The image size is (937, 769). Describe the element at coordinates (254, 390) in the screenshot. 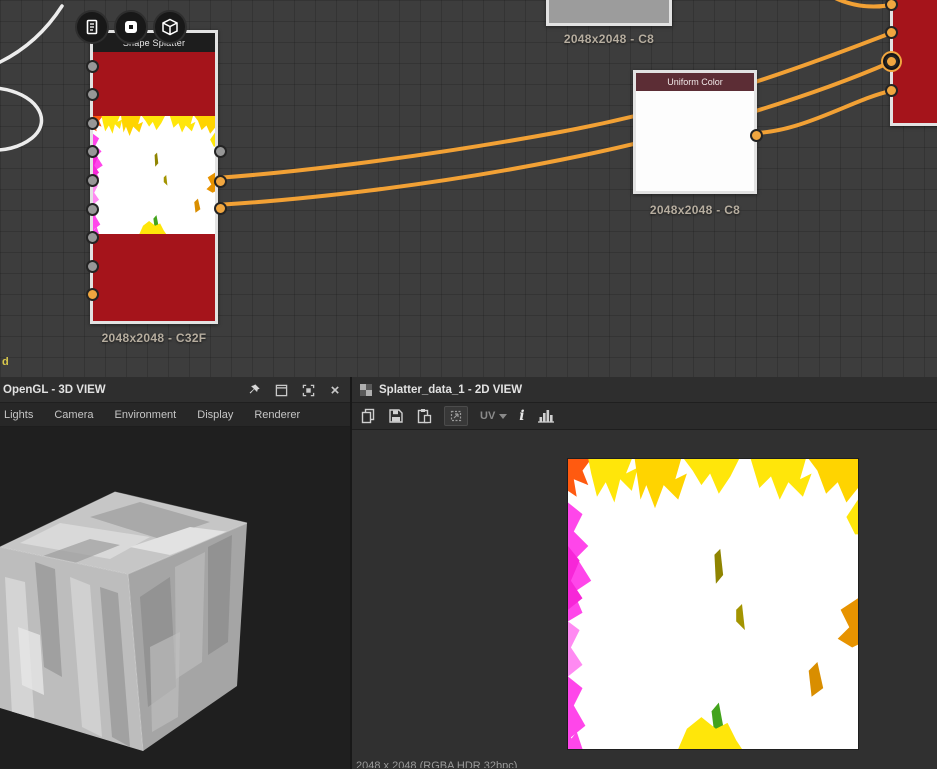

I see `pin-icon` at that location.